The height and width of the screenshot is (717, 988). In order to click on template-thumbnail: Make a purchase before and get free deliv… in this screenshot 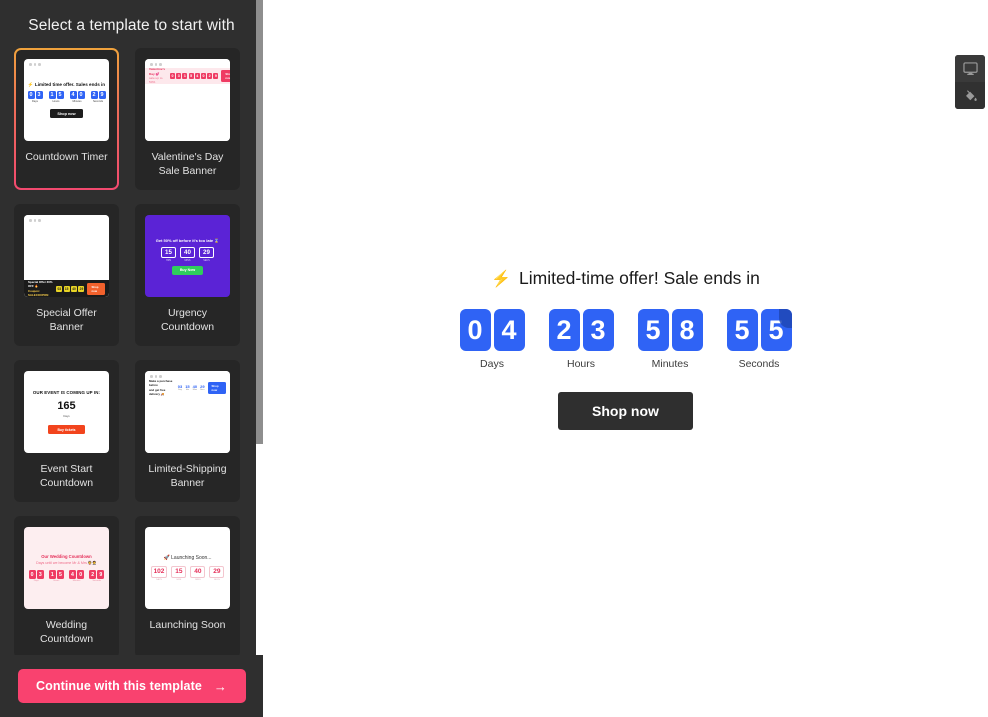, I will do `click(187, 412)`.